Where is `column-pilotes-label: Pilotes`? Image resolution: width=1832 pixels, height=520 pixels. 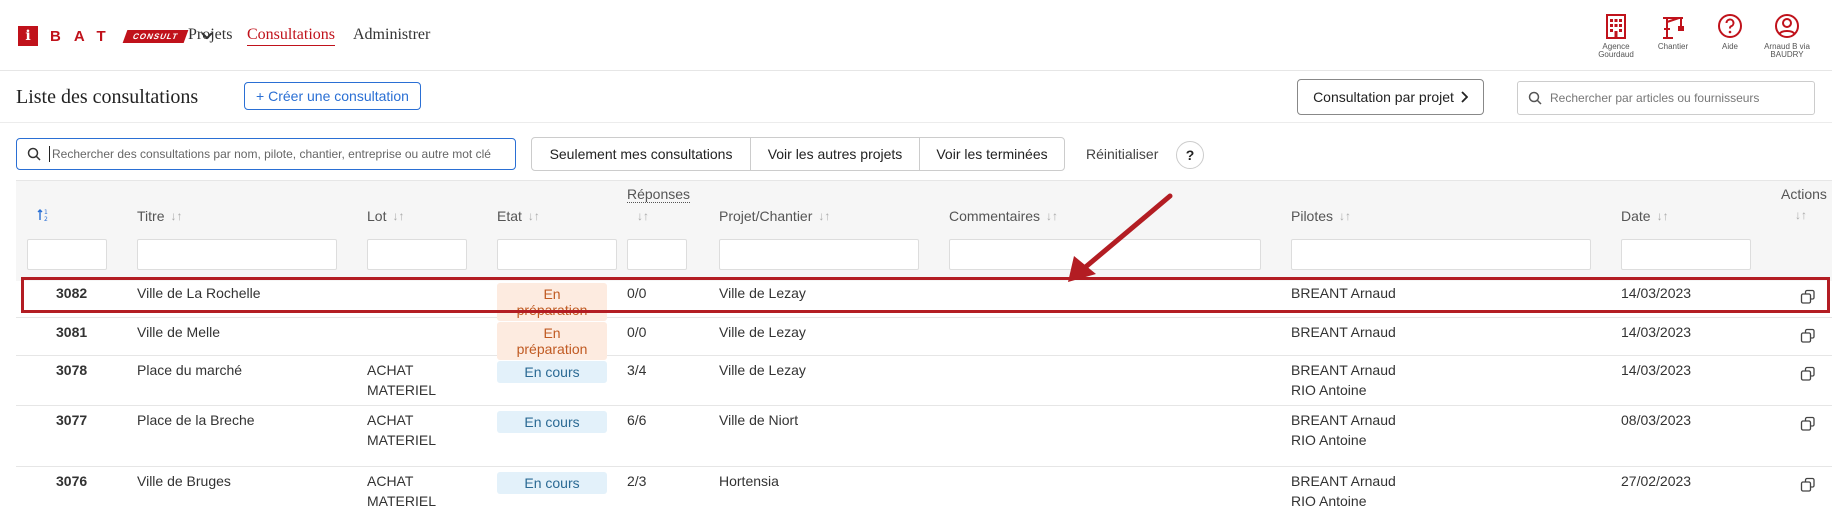
column-pilotes-label: Pilotes is located at coordinates (1312, 216).